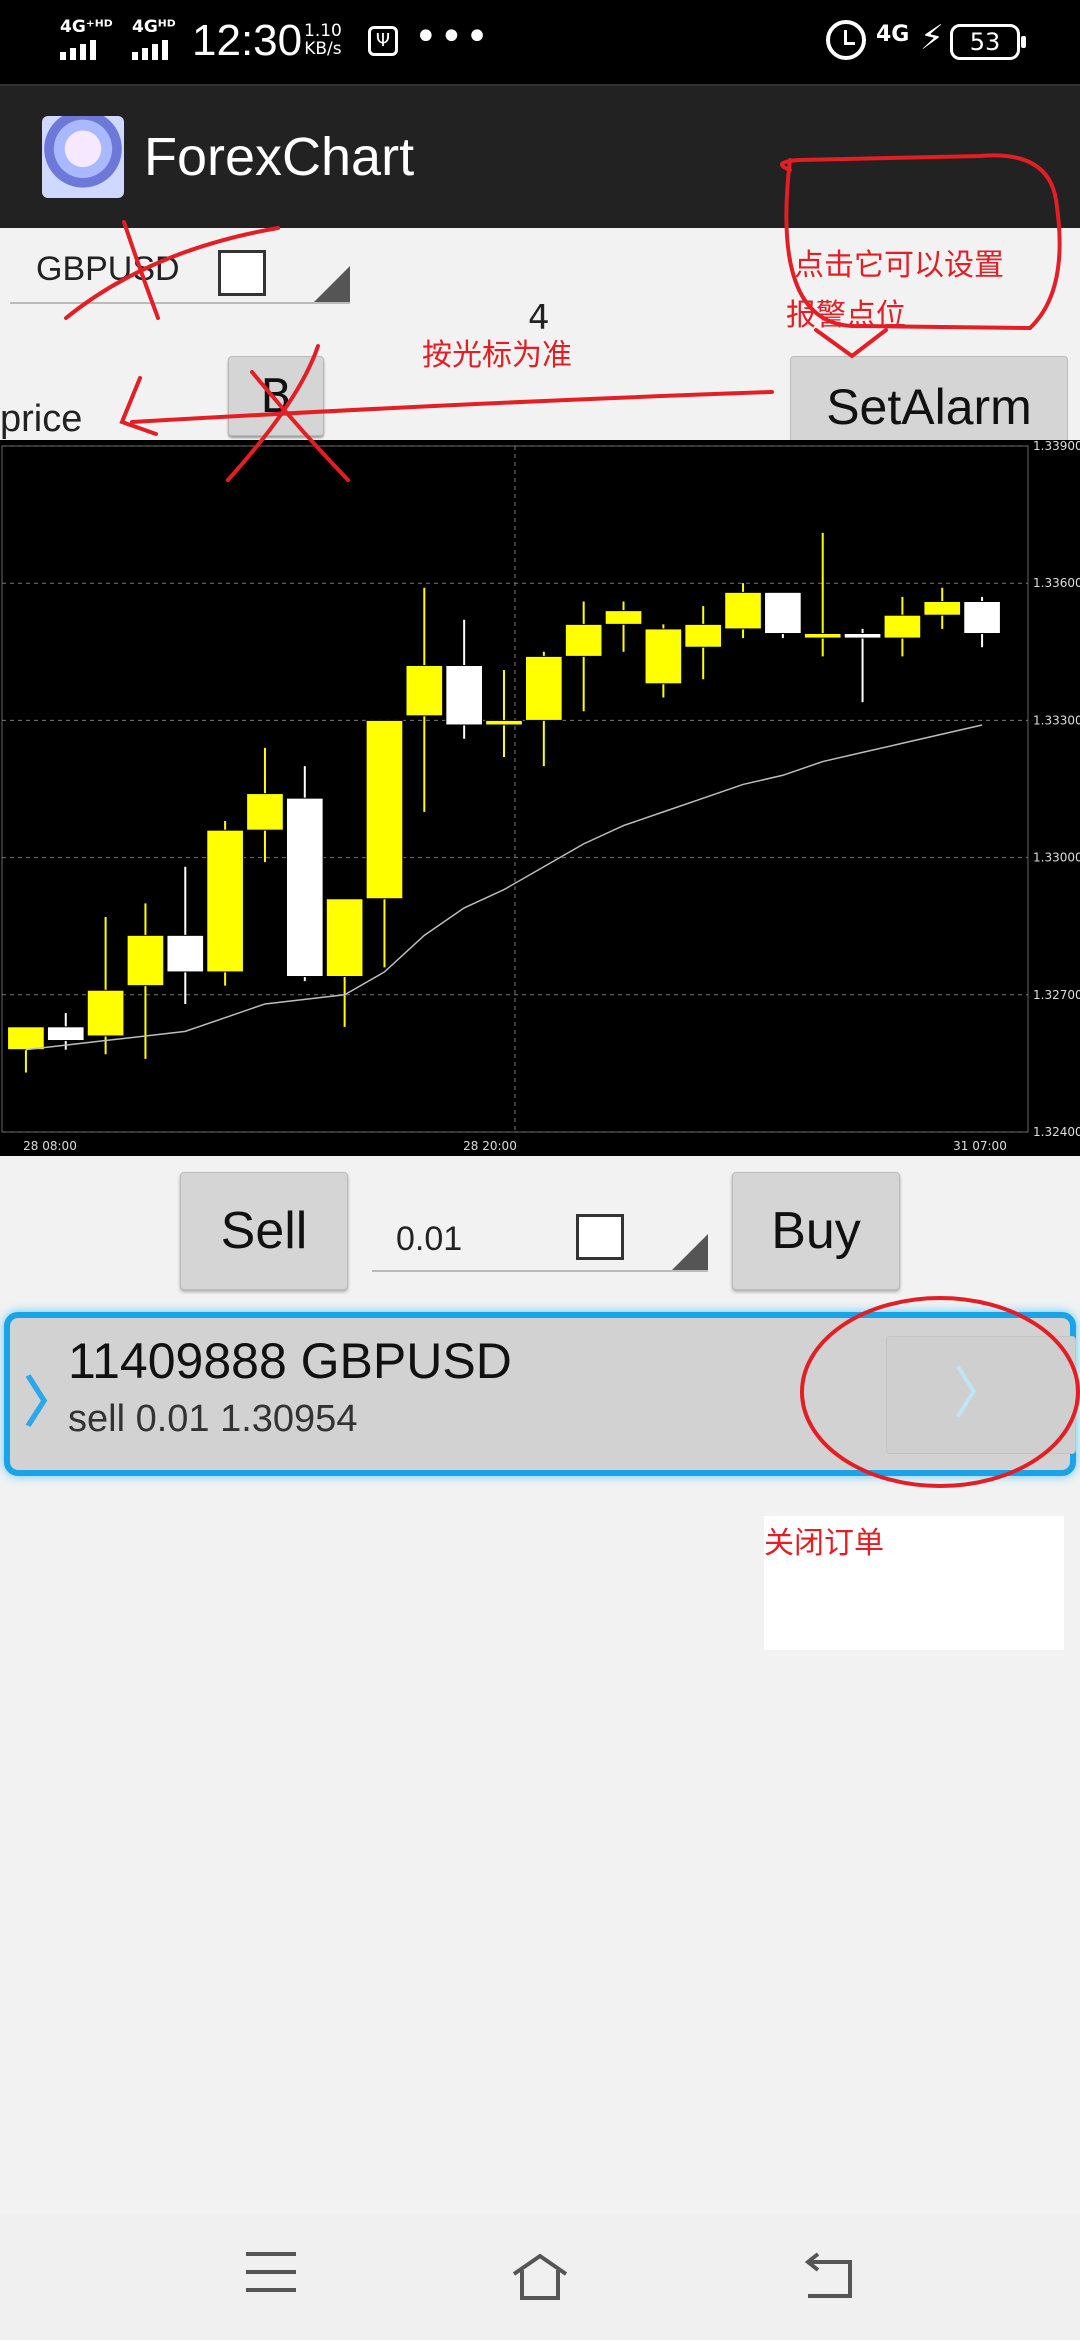 This screenshot has height=2340, width=1080. What do you see at coordinates (899, 265) in the screenshot?
I see `alarm-note-line1: 点击它可以设置` at bounding box center [899, 265].